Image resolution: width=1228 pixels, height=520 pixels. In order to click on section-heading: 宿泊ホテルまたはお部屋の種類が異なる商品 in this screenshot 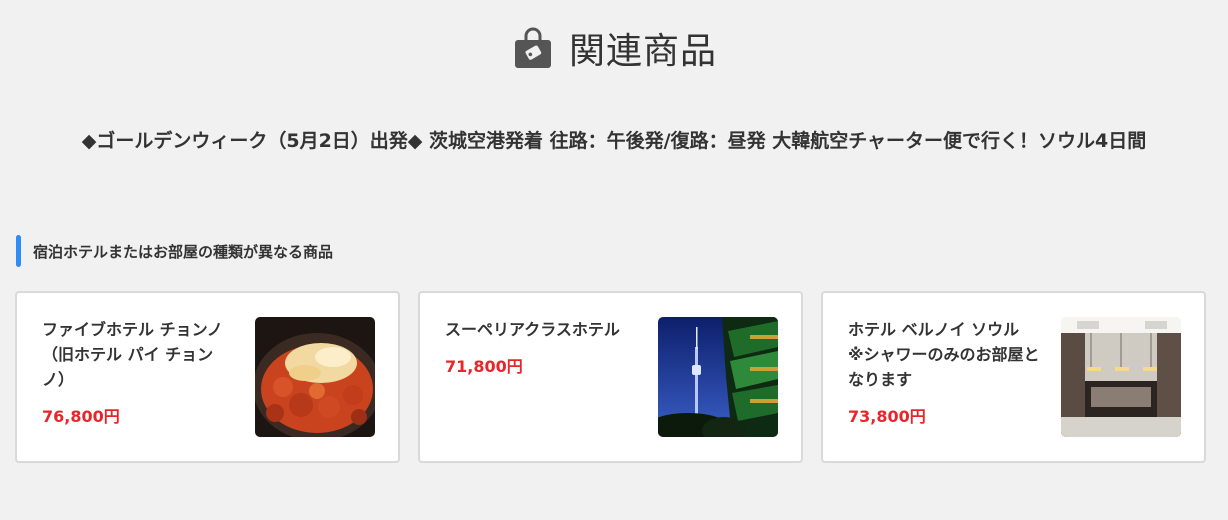, I will do `click(174, 251)`.